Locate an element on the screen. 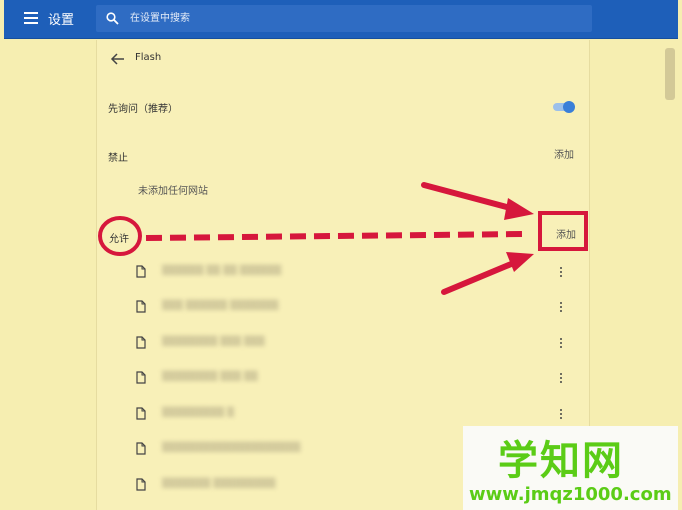 The width and height of the screenshot is (682, 510). watermark-logo: 学知网 is located at coordinates (561, 461).